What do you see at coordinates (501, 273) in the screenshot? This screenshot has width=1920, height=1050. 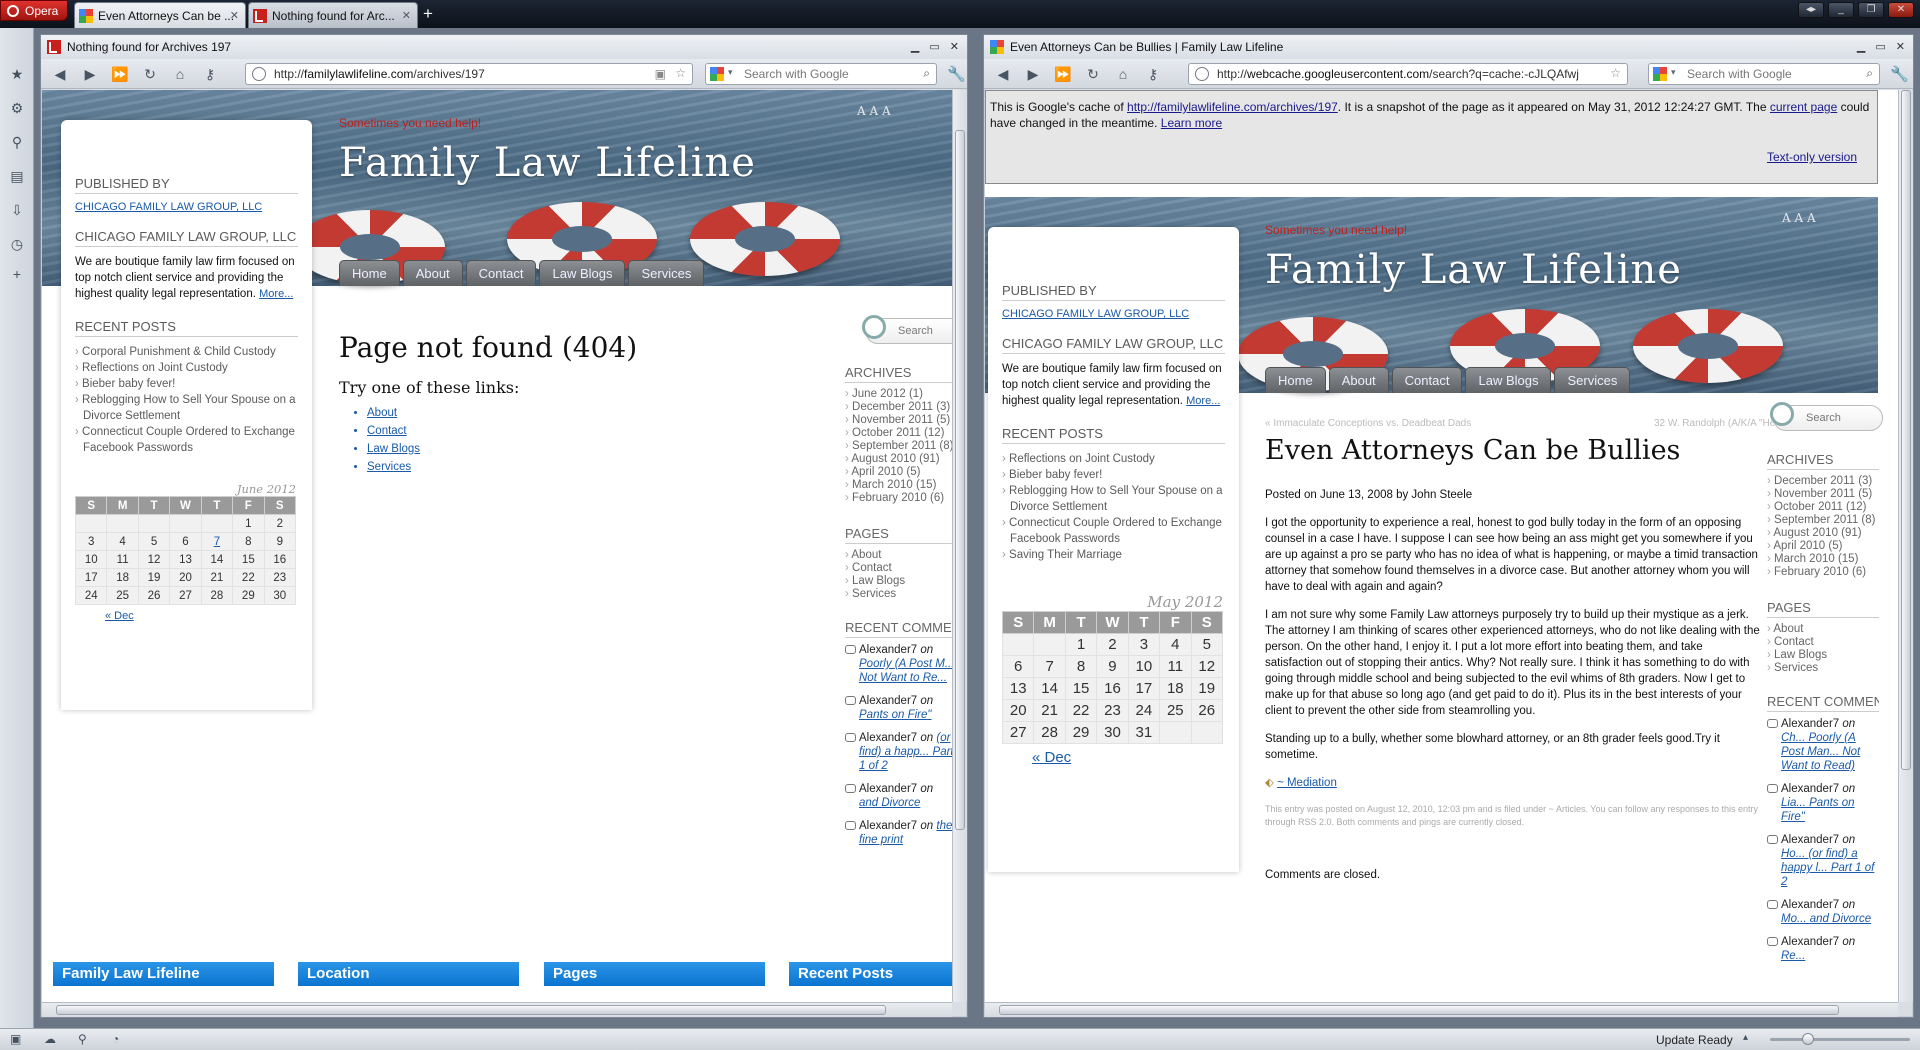 I see `menu-contact: Contact` at bounding box center [501, 273].